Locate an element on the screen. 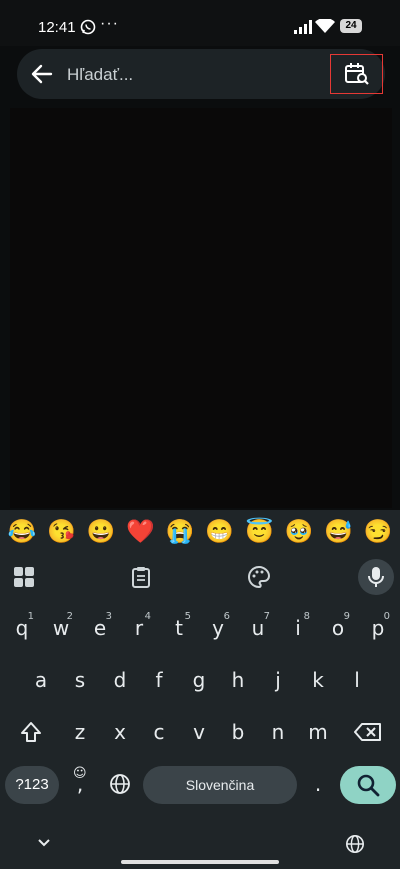 This screenshot has width=400, height=869. key-q: 1q is located at coordinates (22, 628).